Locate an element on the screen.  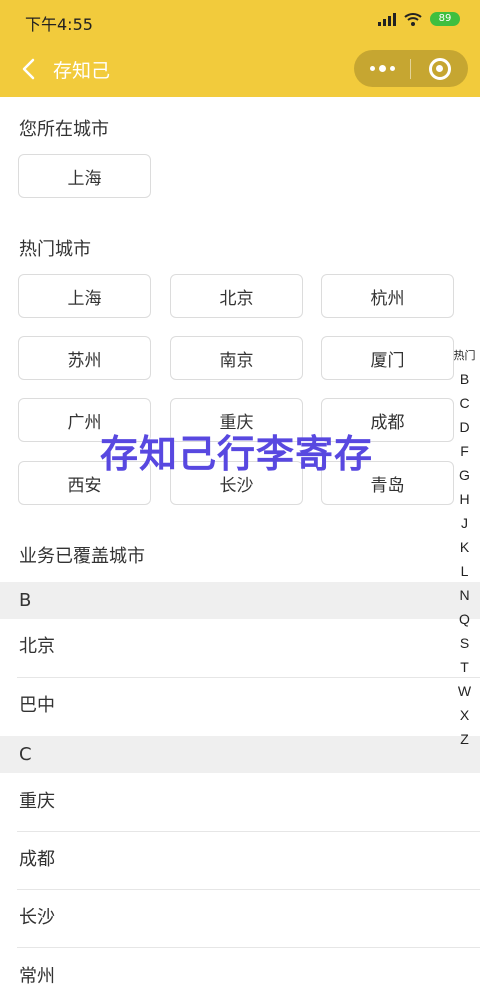
status-bar: 下午4:55 89 is located at coordinates (240, 20).